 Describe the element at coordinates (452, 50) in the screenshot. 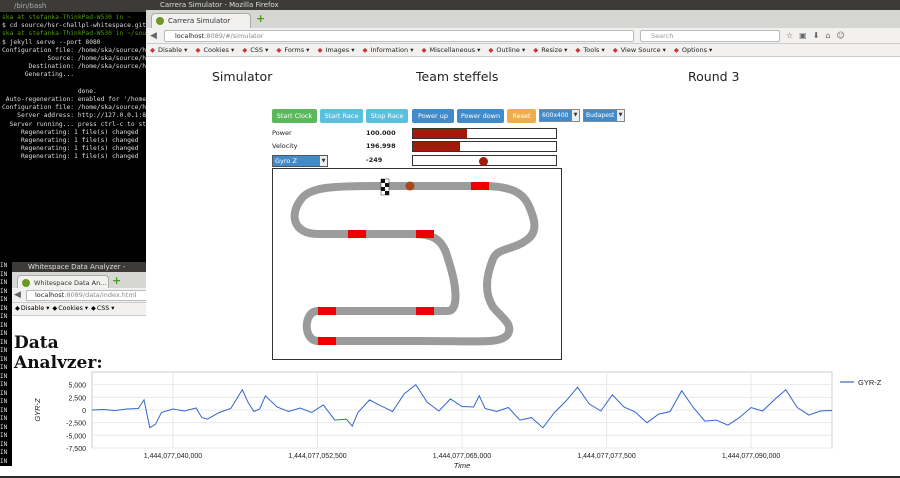

I see `devbar-menu-miscellaneous: ◆ Miscellaneous ▾` at that location.